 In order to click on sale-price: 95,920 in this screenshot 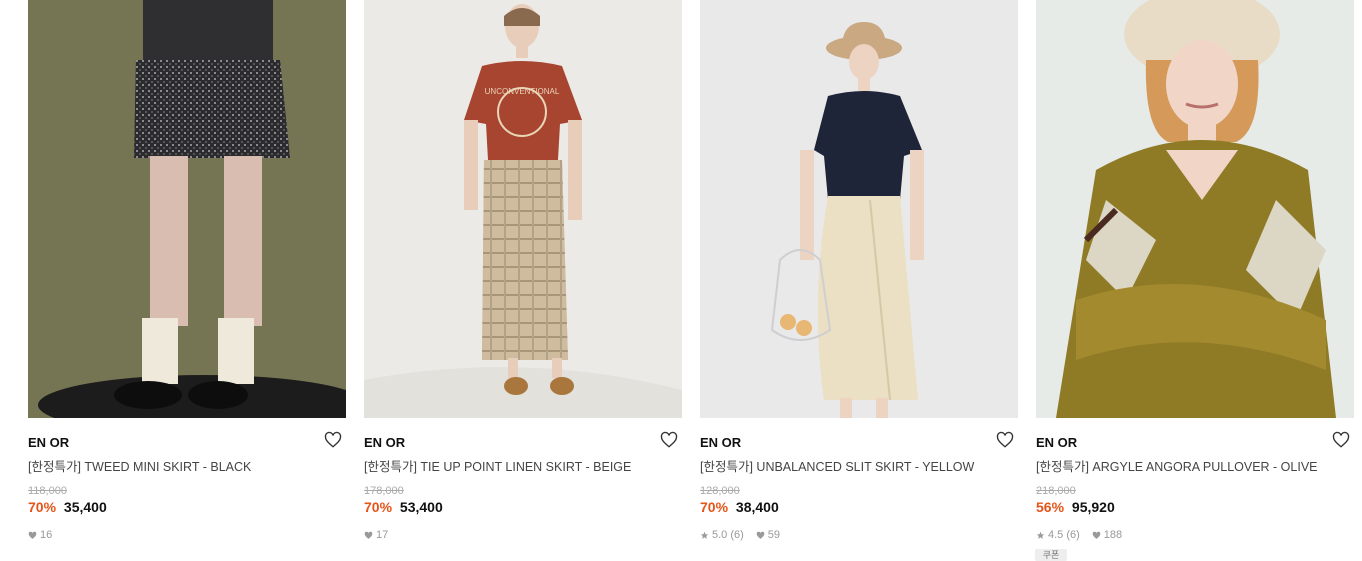, I will do `click(1093, 507)`.